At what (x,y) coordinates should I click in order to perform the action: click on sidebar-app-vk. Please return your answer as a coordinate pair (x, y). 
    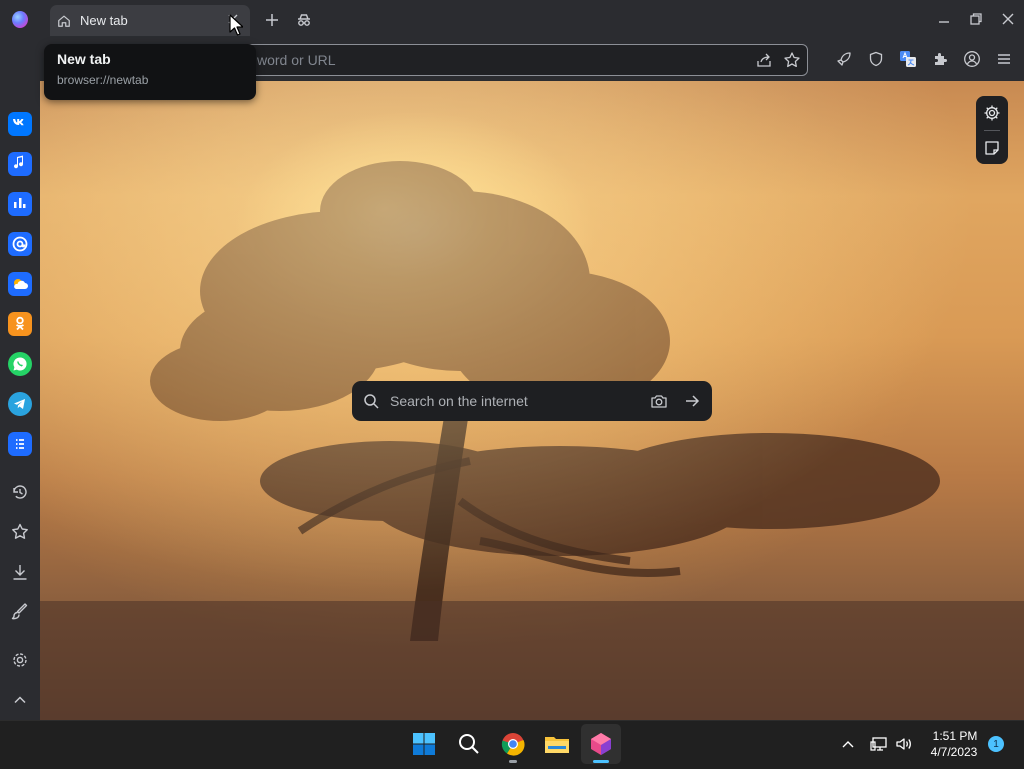
    Looking at the image, I should click on (20, 124).